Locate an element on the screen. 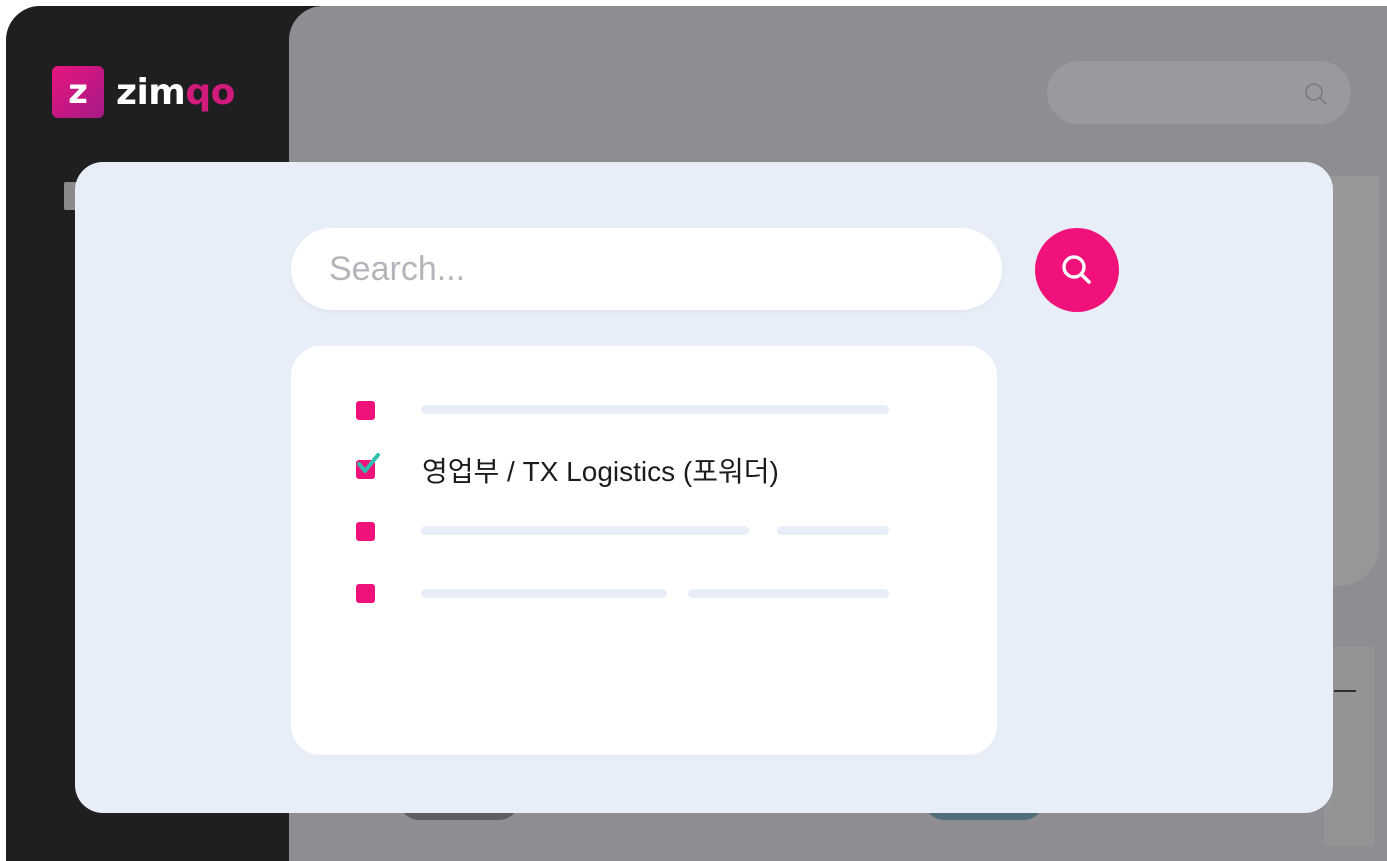 The image size is (1387, 861). logo-mark: z is located at coordinates (78, 92).